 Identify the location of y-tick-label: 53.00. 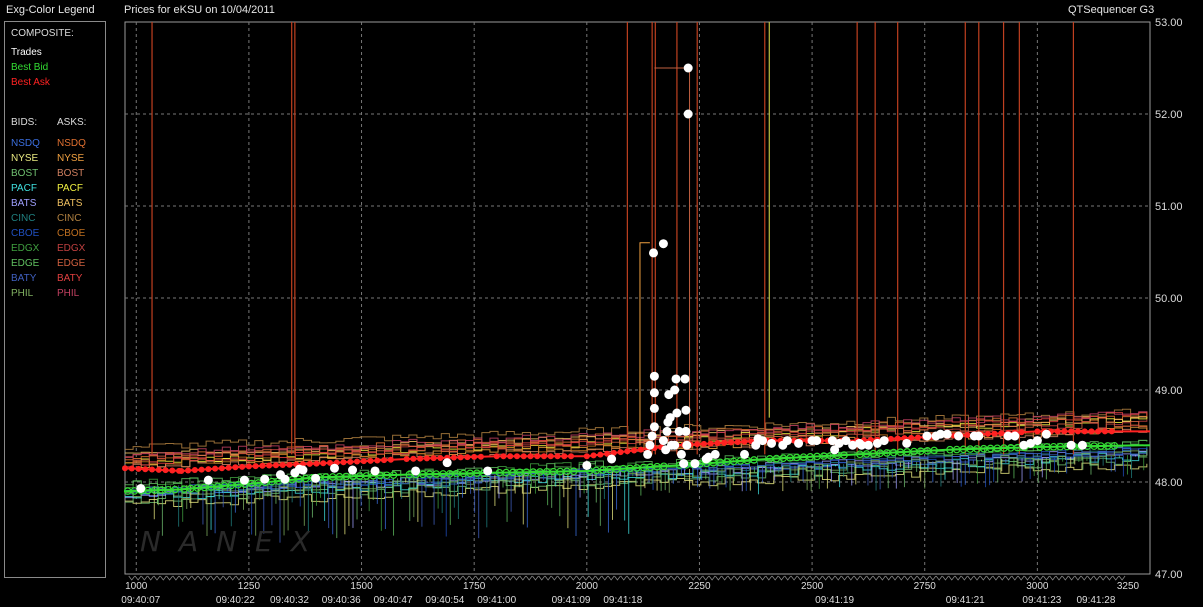
(1169, 23).